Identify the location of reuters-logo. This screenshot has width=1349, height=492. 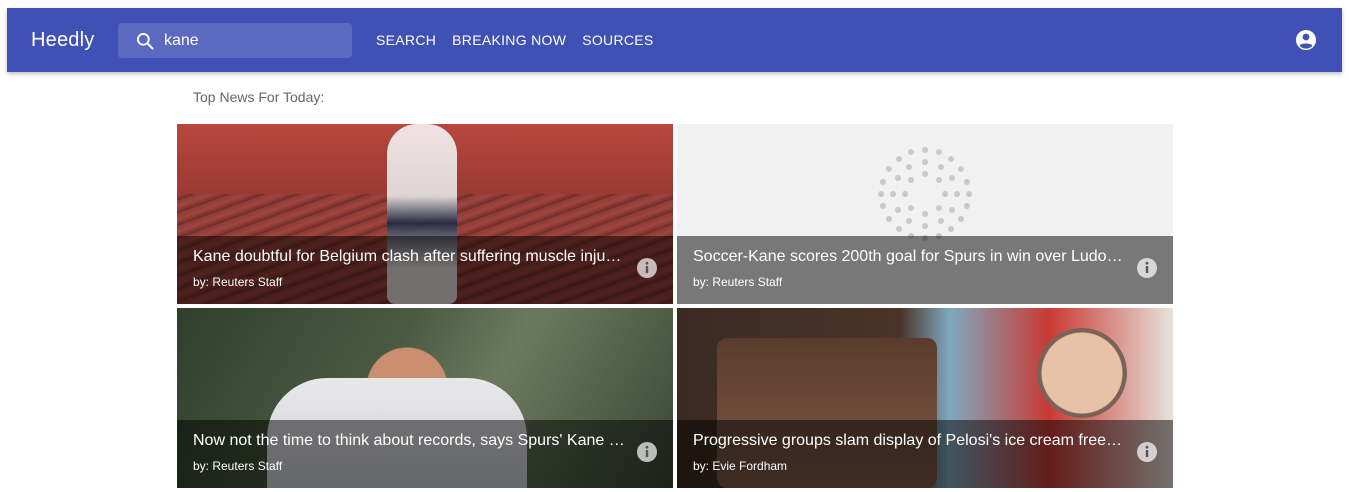
(925, 194).